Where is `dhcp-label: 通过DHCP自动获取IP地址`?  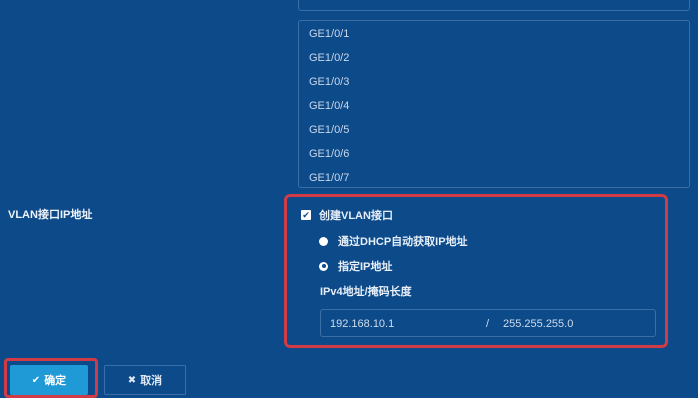
dhcp-label: 通过DHCP自动获取IP地址 is located at coordinates (403, 242).